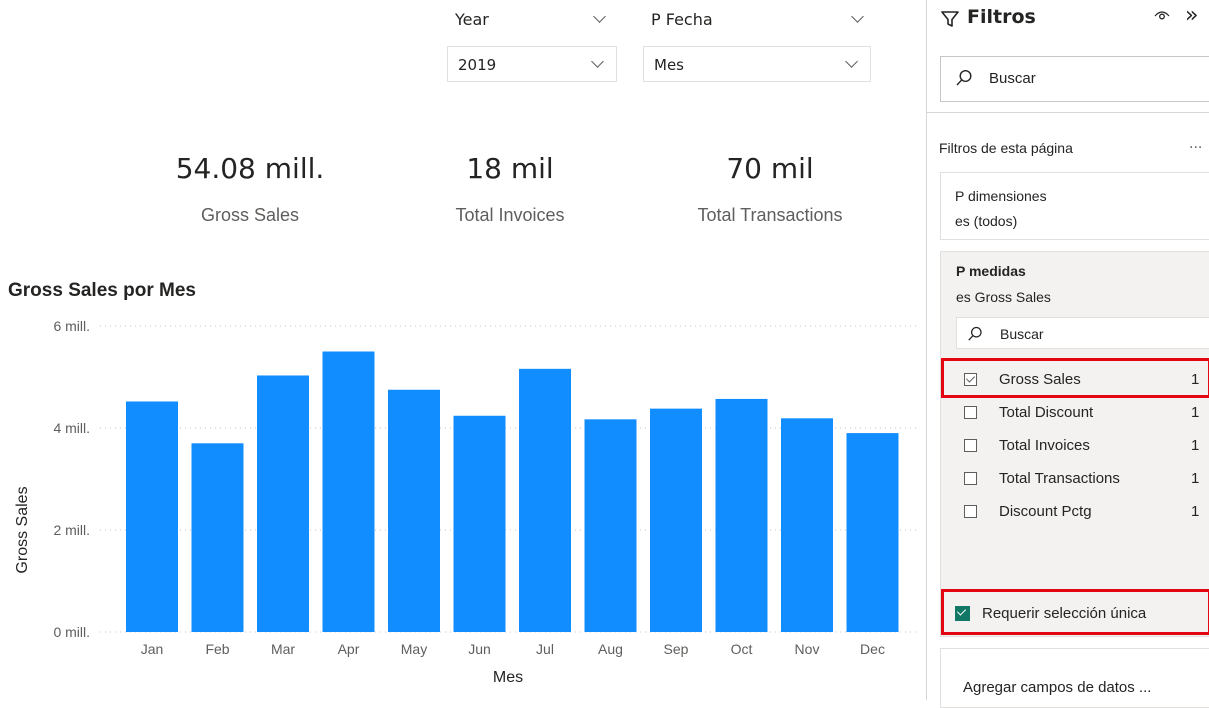  Describe the element at coordinates (669, 65) in the screenshot. I see `p-fecha-selected-value: Mes` at that location.